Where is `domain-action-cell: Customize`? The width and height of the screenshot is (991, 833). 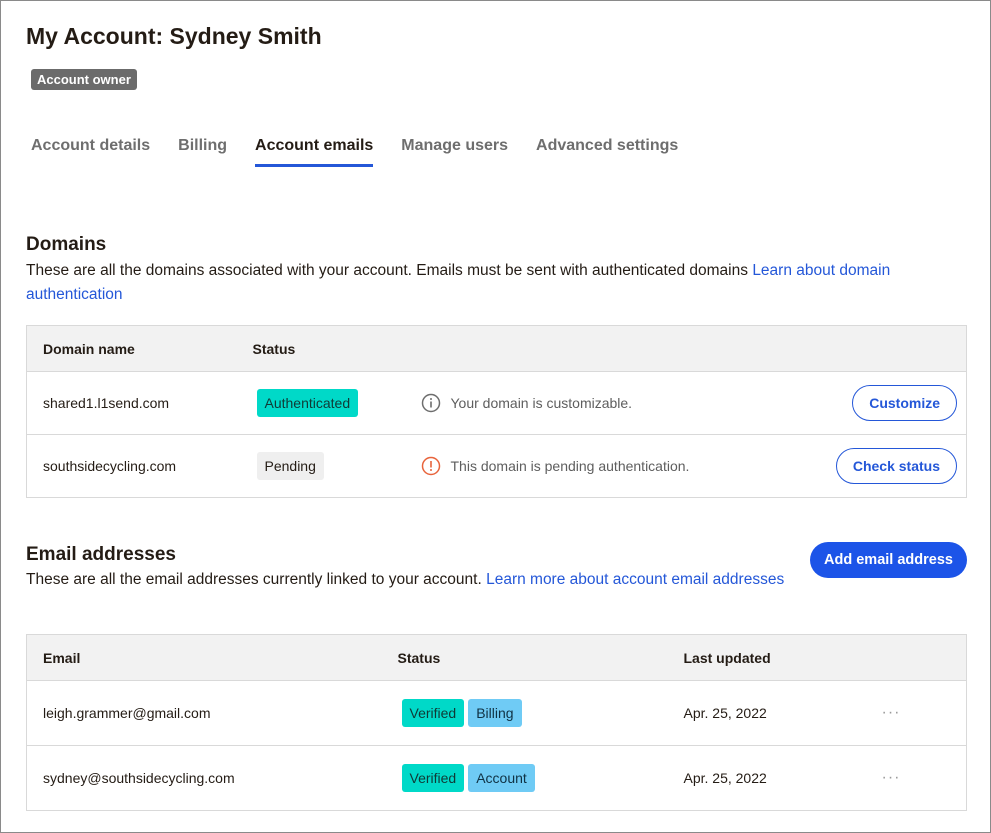 domain-action-cell: Customize is located at coordinates (871, 403).